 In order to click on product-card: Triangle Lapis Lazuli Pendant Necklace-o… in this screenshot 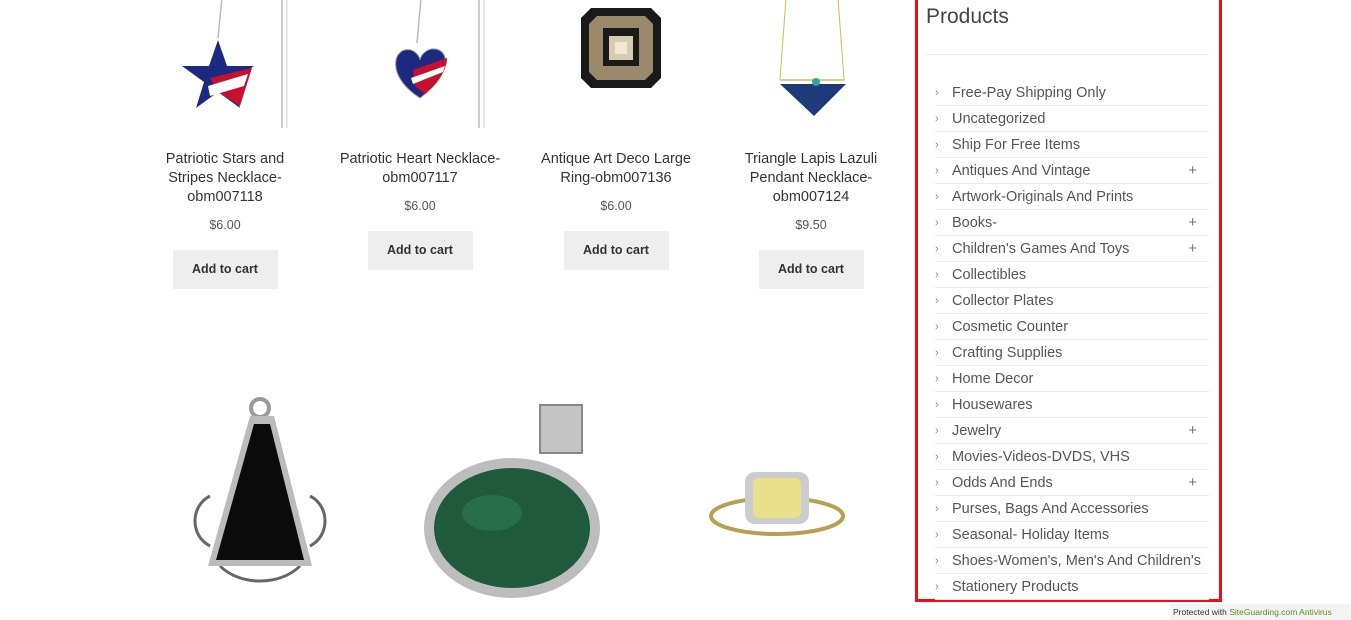, I will do `click(811, 144)`.